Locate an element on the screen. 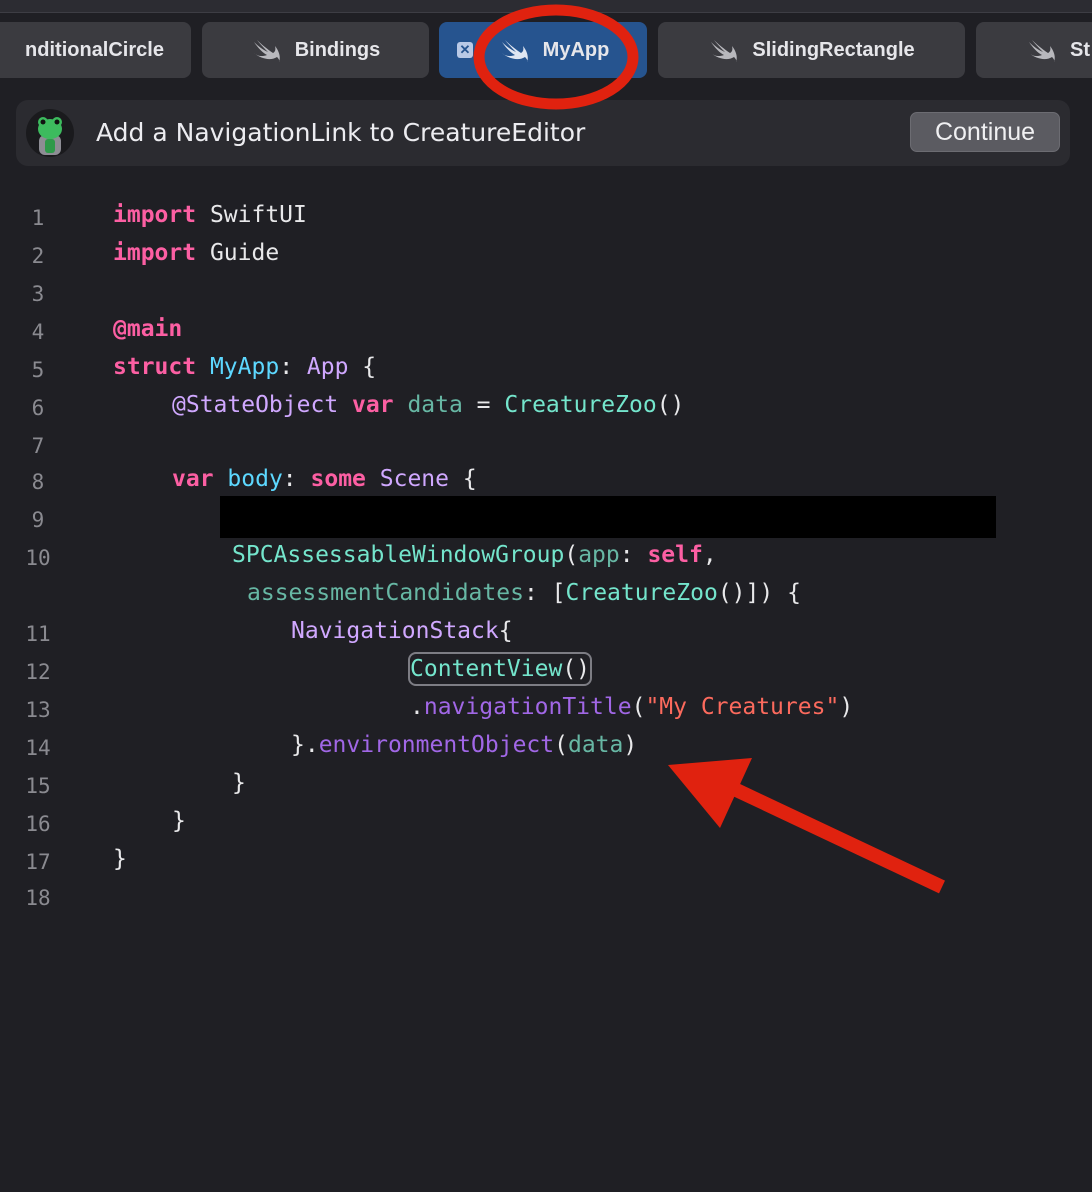 This screenshot has height=1192, width=1092. line-number: 1 is located at coordinates (38, 218).